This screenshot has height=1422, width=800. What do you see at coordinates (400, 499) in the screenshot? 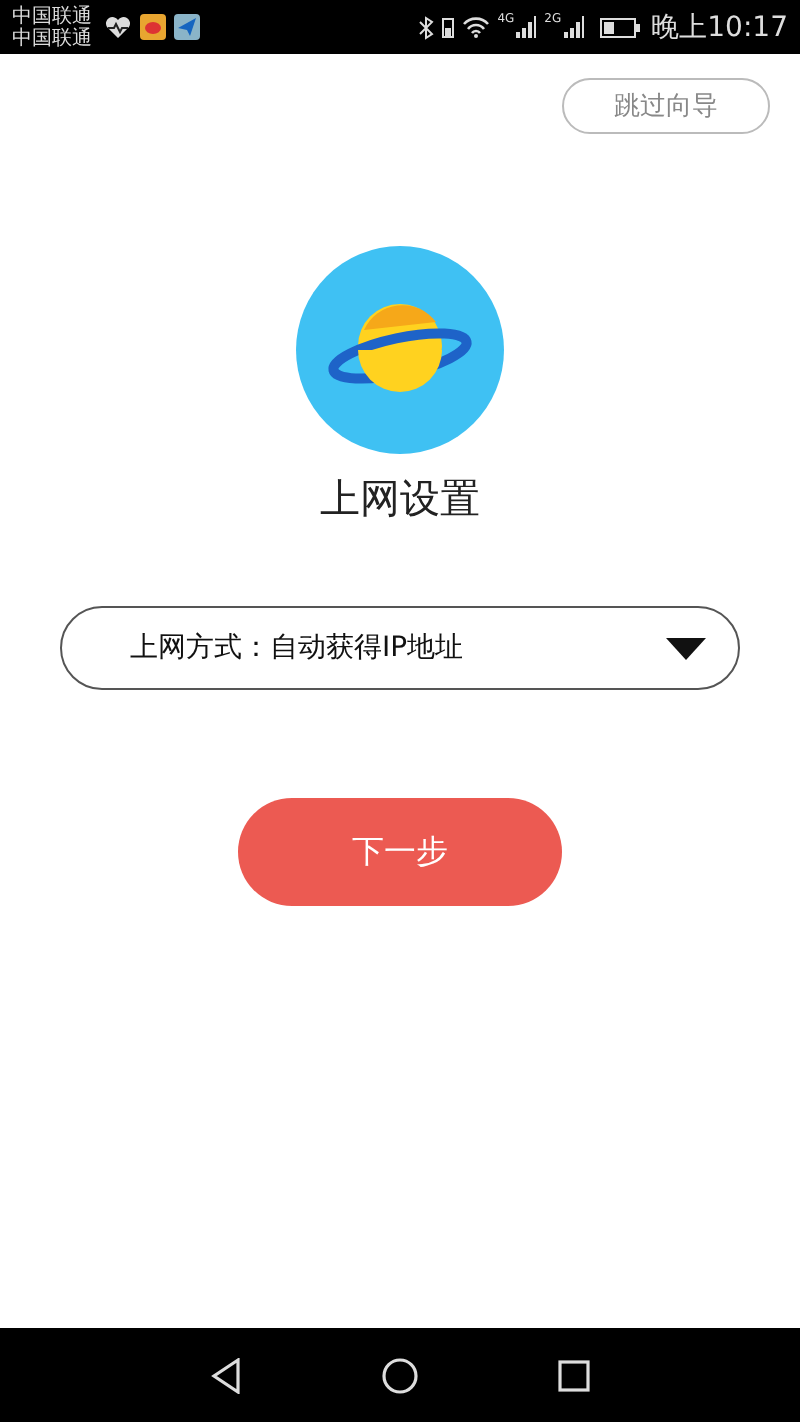
I see `page-title: 上网设置` at bounding box center [400, 499].